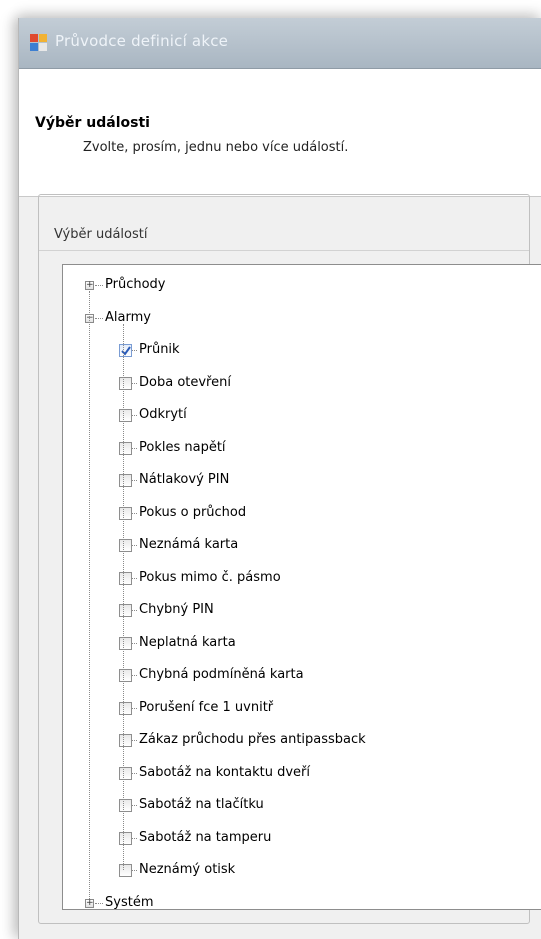 Image resolution: width=541 pixels, height=939 pixels. Describe the element at coordinates (135, 284) in the screenshot. I see `tree-node-label: Průchody` at that location.